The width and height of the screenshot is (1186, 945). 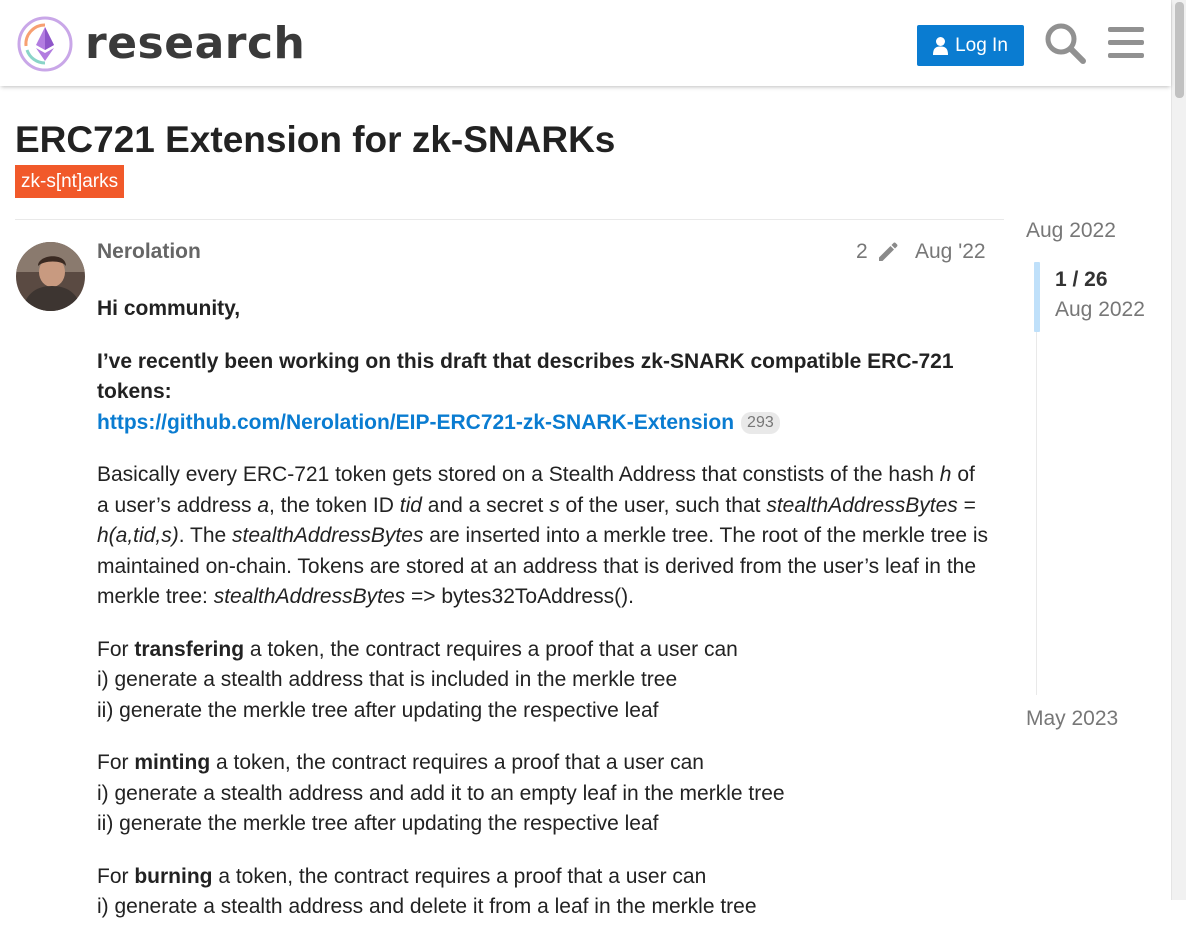 I want to click on text-span: of the user, such that, so click(x=663, y=505).